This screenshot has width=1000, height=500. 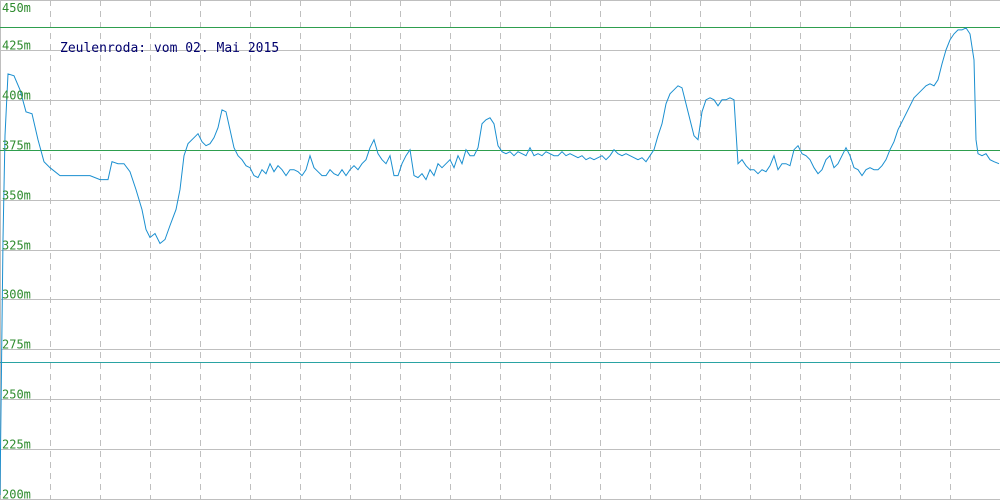 I want to click on y-tick-label: 200m, so click(x=16, y=494).